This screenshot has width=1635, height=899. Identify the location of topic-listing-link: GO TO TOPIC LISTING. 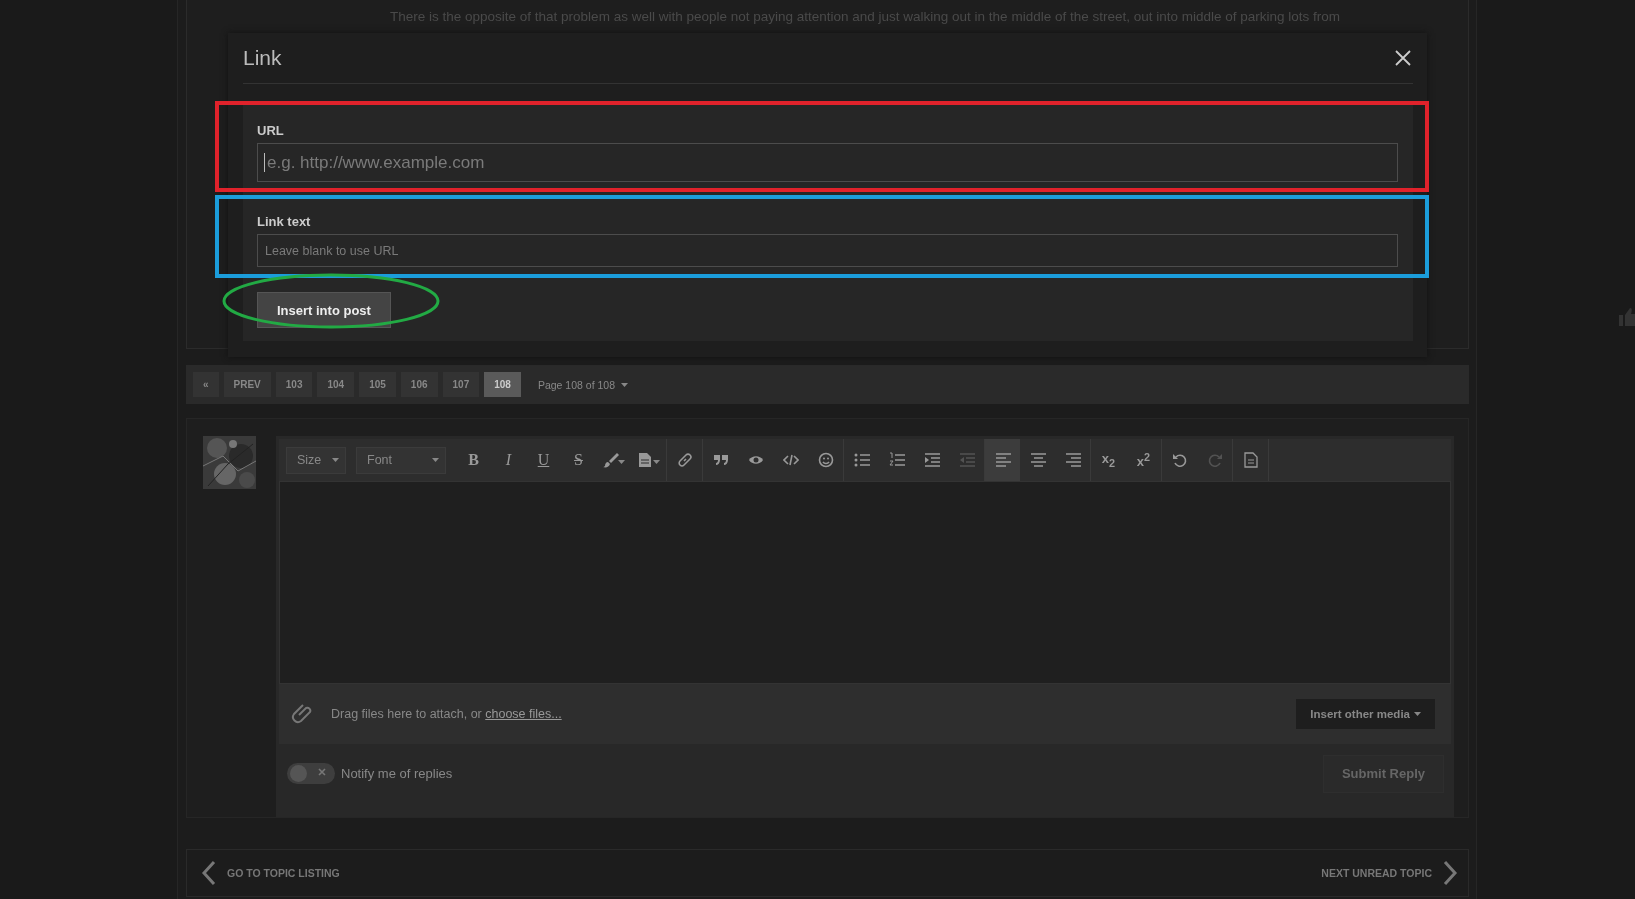
(270, 873).